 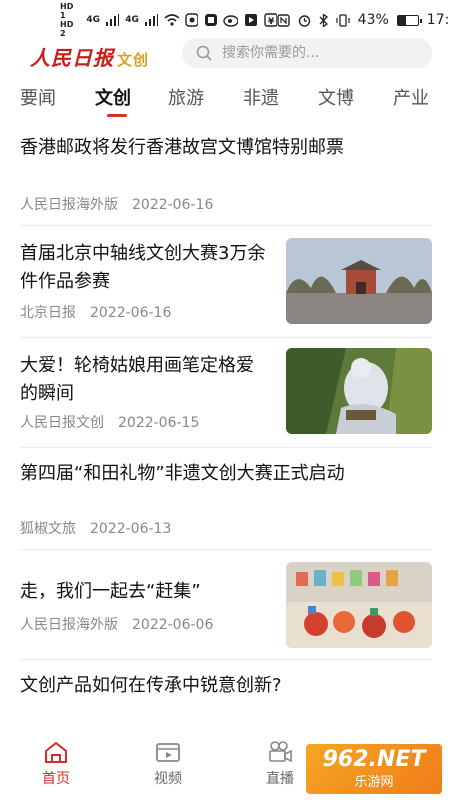 I want to click on camera-icon, so click(x=280, y=752).